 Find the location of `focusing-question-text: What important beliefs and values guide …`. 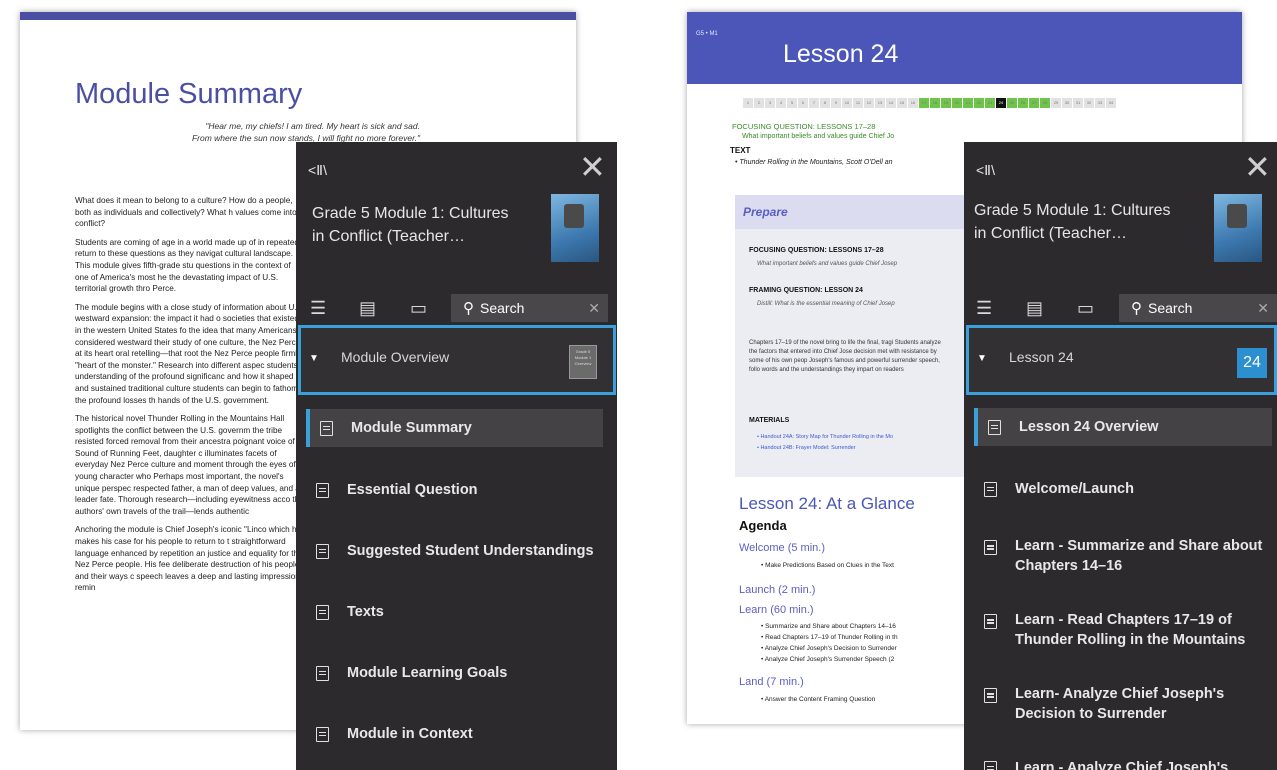

focusing-question-text: What important beliefs and values guide … is located at coordinates (818, 136).